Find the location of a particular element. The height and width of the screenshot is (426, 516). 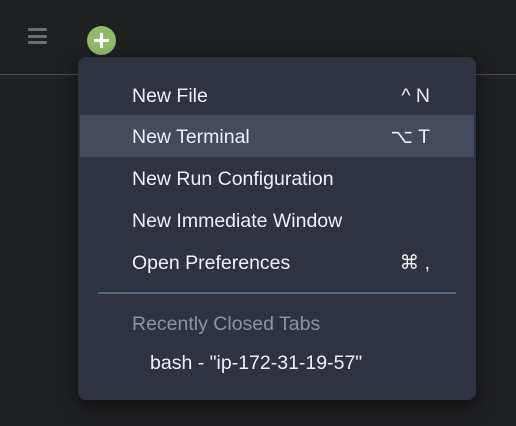

menu-item-new-file: New File ^ N is located at coordinates (277, 95).